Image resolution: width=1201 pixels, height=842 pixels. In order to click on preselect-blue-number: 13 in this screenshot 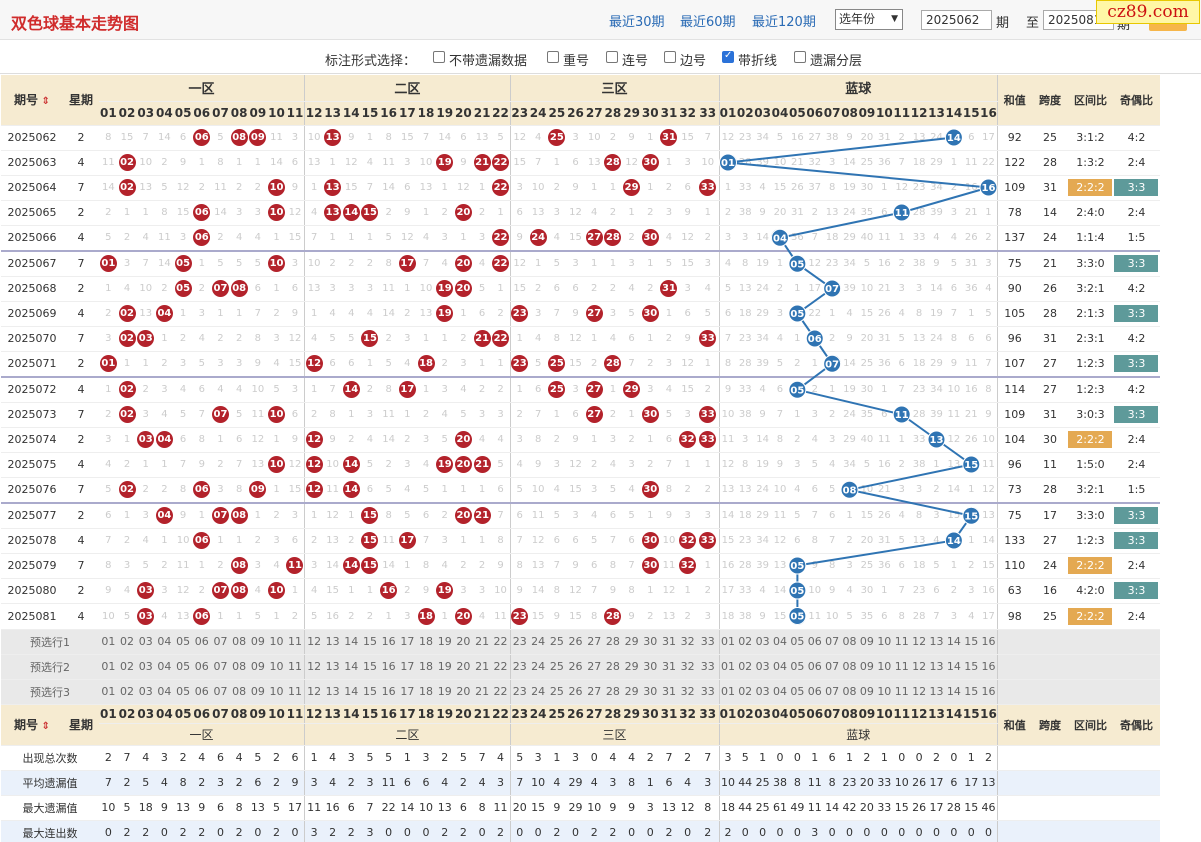, I will do `click(936, 642)`.